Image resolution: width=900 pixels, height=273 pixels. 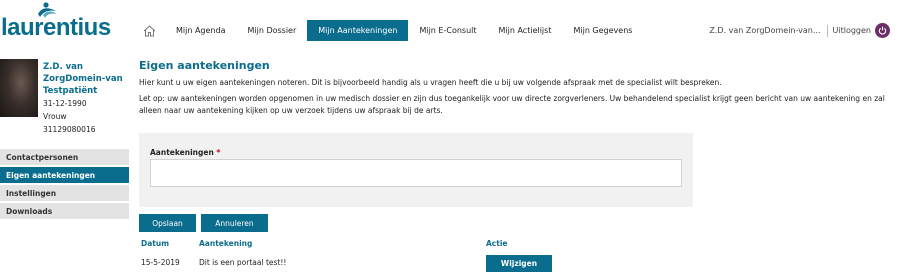 I want to click on logout-link: Uitloggen, so click(x=852, y=30).